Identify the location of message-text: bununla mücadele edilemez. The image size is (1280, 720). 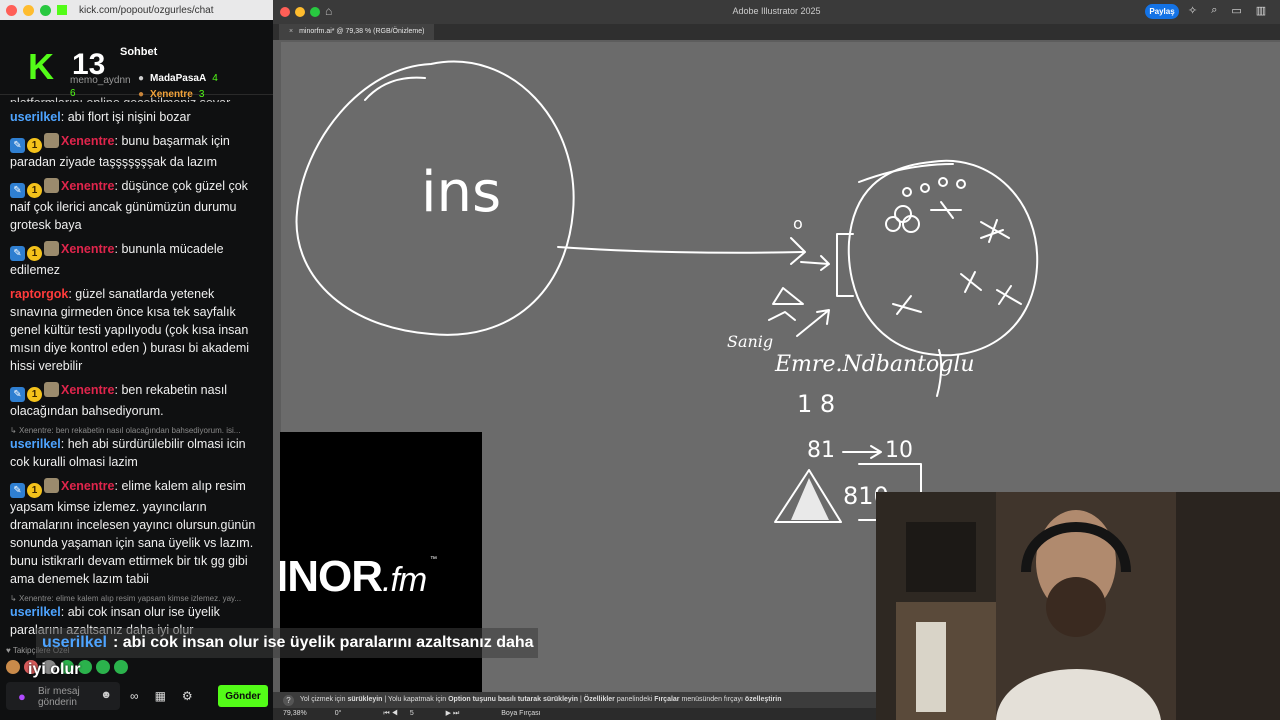
(117, 259).